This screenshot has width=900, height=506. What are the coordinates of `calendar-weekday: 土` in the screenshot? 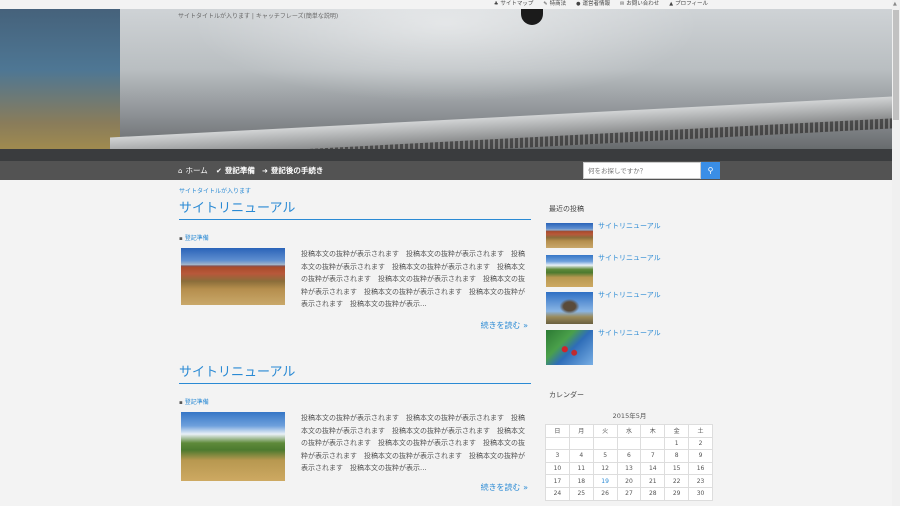 It's located at (700, 431).